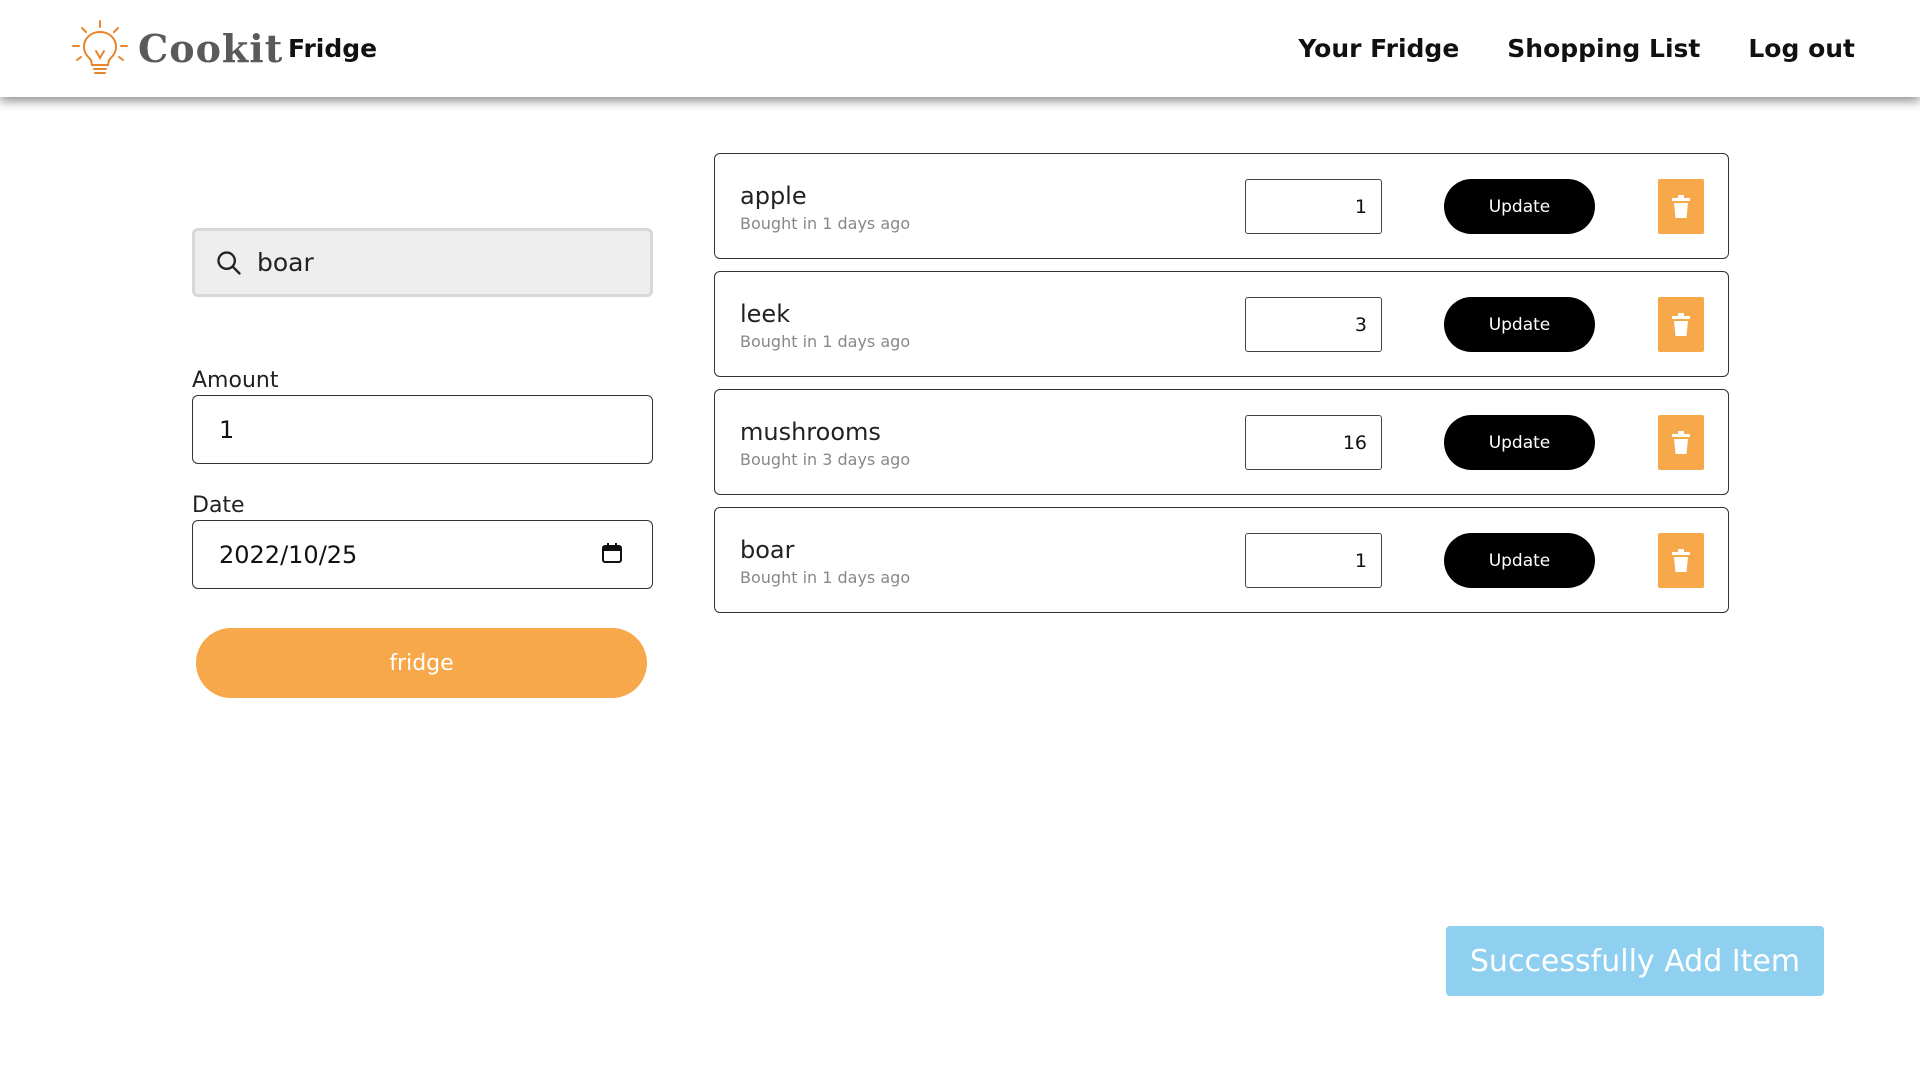 The image size is (1920, 1080). I want to click on nav-links: Your Fridge Shopping List Log out, so click(1576, 48).